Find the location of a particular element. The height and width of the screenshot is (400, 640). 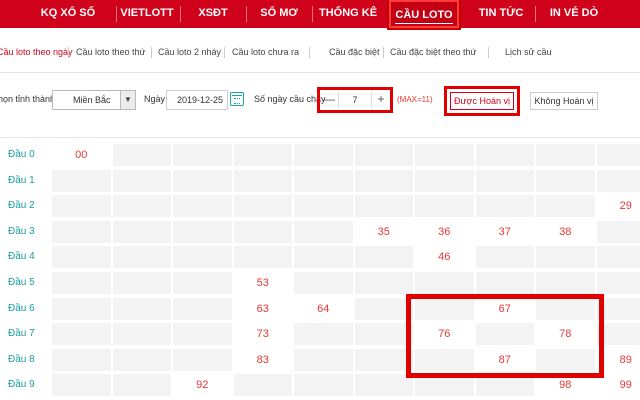

grid-cell: 38 is located at coordinates (565, 231).